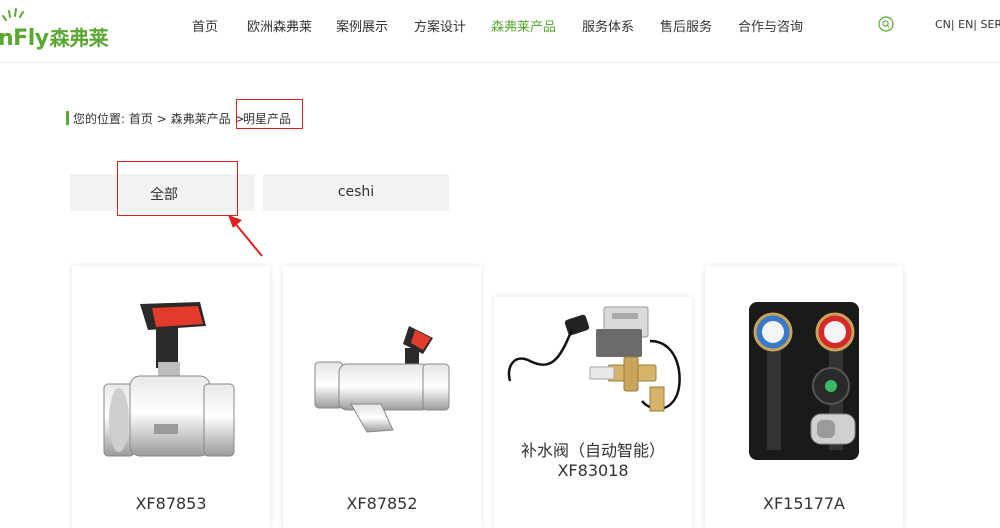  Describe the element at coordinates (171, 503) in the screenshot. I see `product-name: XF87853` at that location.